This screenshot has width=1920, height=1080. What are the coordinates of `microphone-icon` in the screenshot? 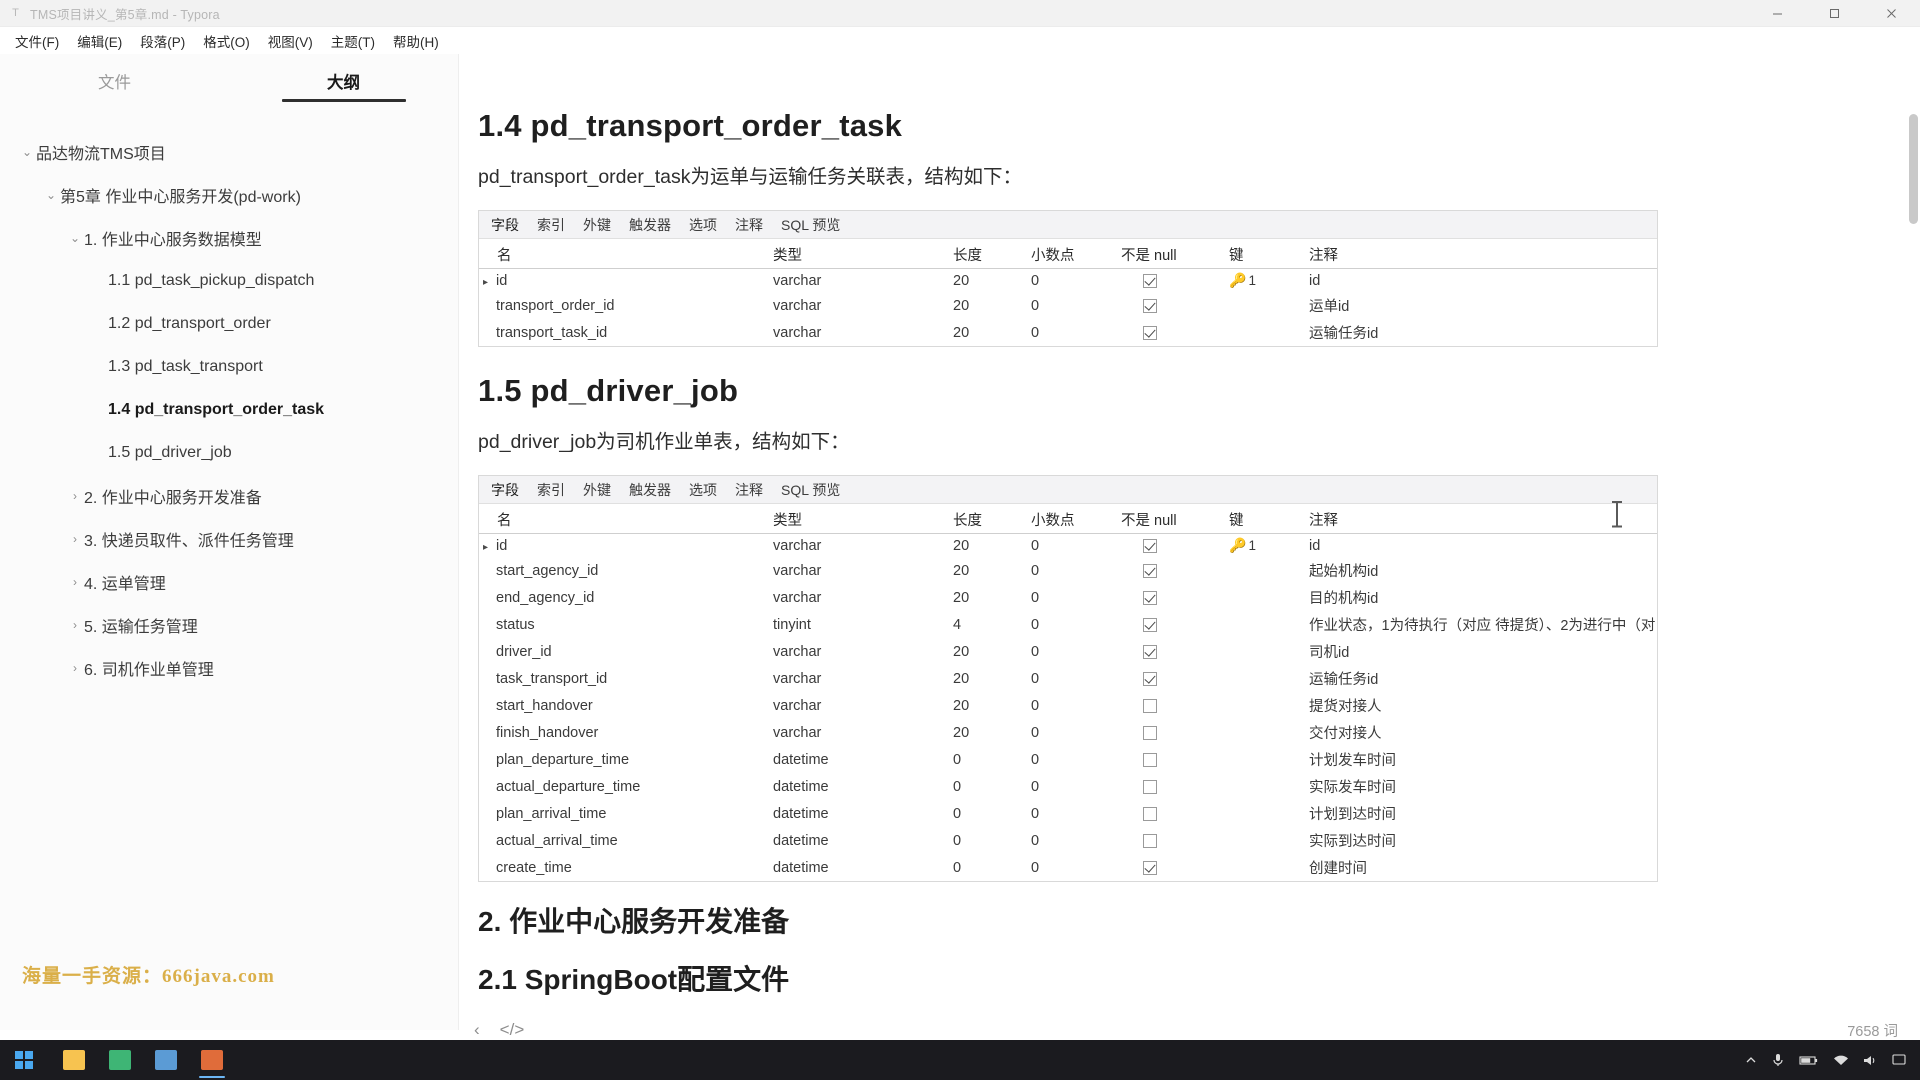 It's located at (1778, 1060).